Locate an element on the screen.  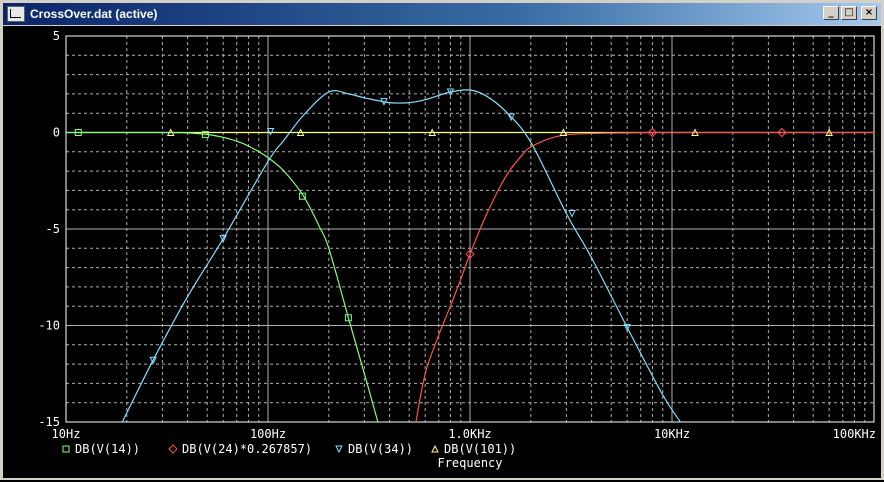
y-tick-label: 0 is located at coordinates (56, 133).